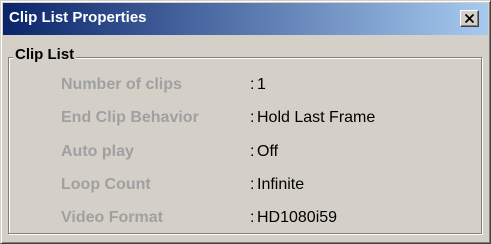 The image size is (491, 244). I want to click on property-label: Loop Count, so click(106, 184).